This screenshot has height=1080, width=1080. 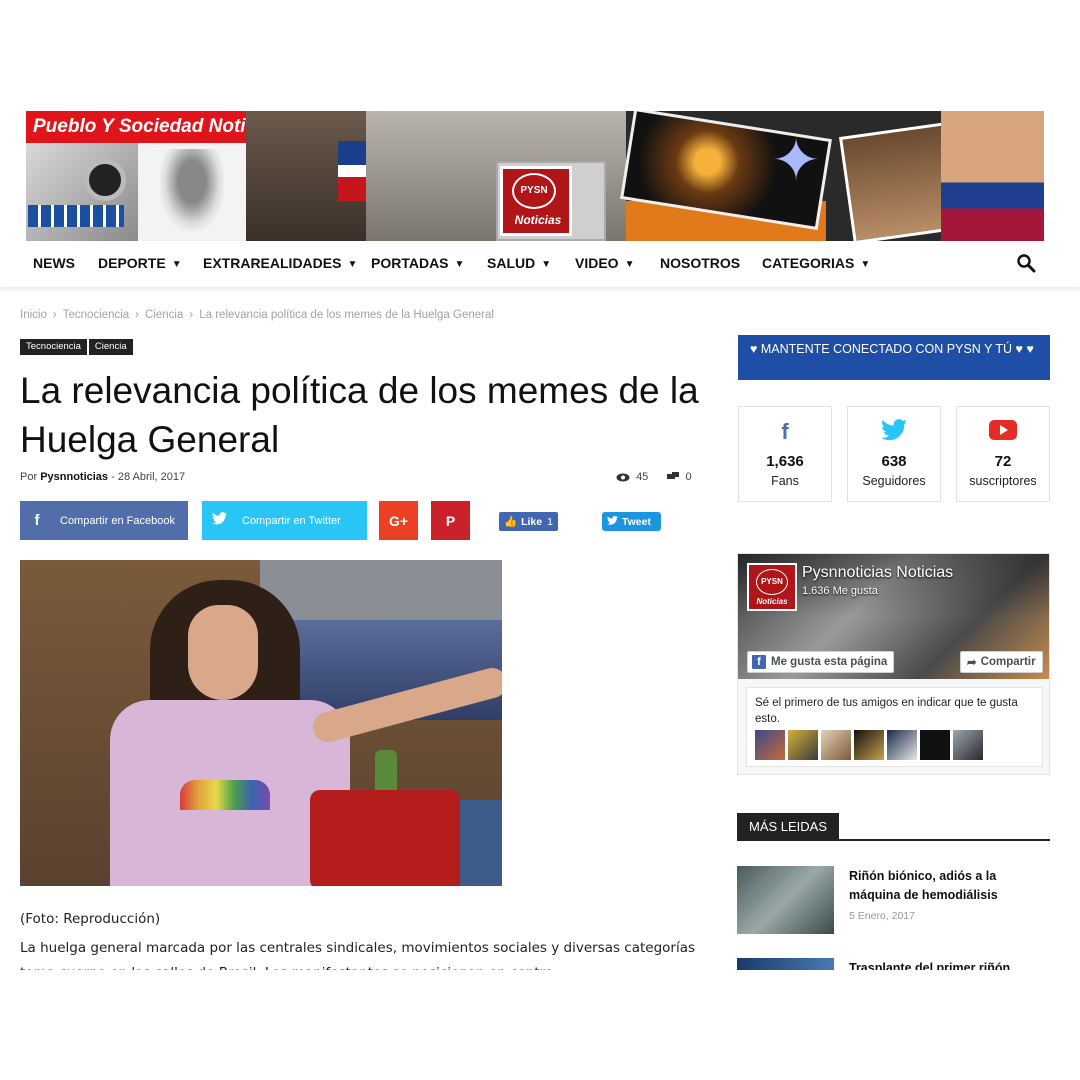 I want to click on facebook-page-logo: PYSN Noticias, so click(x=772, y=587).